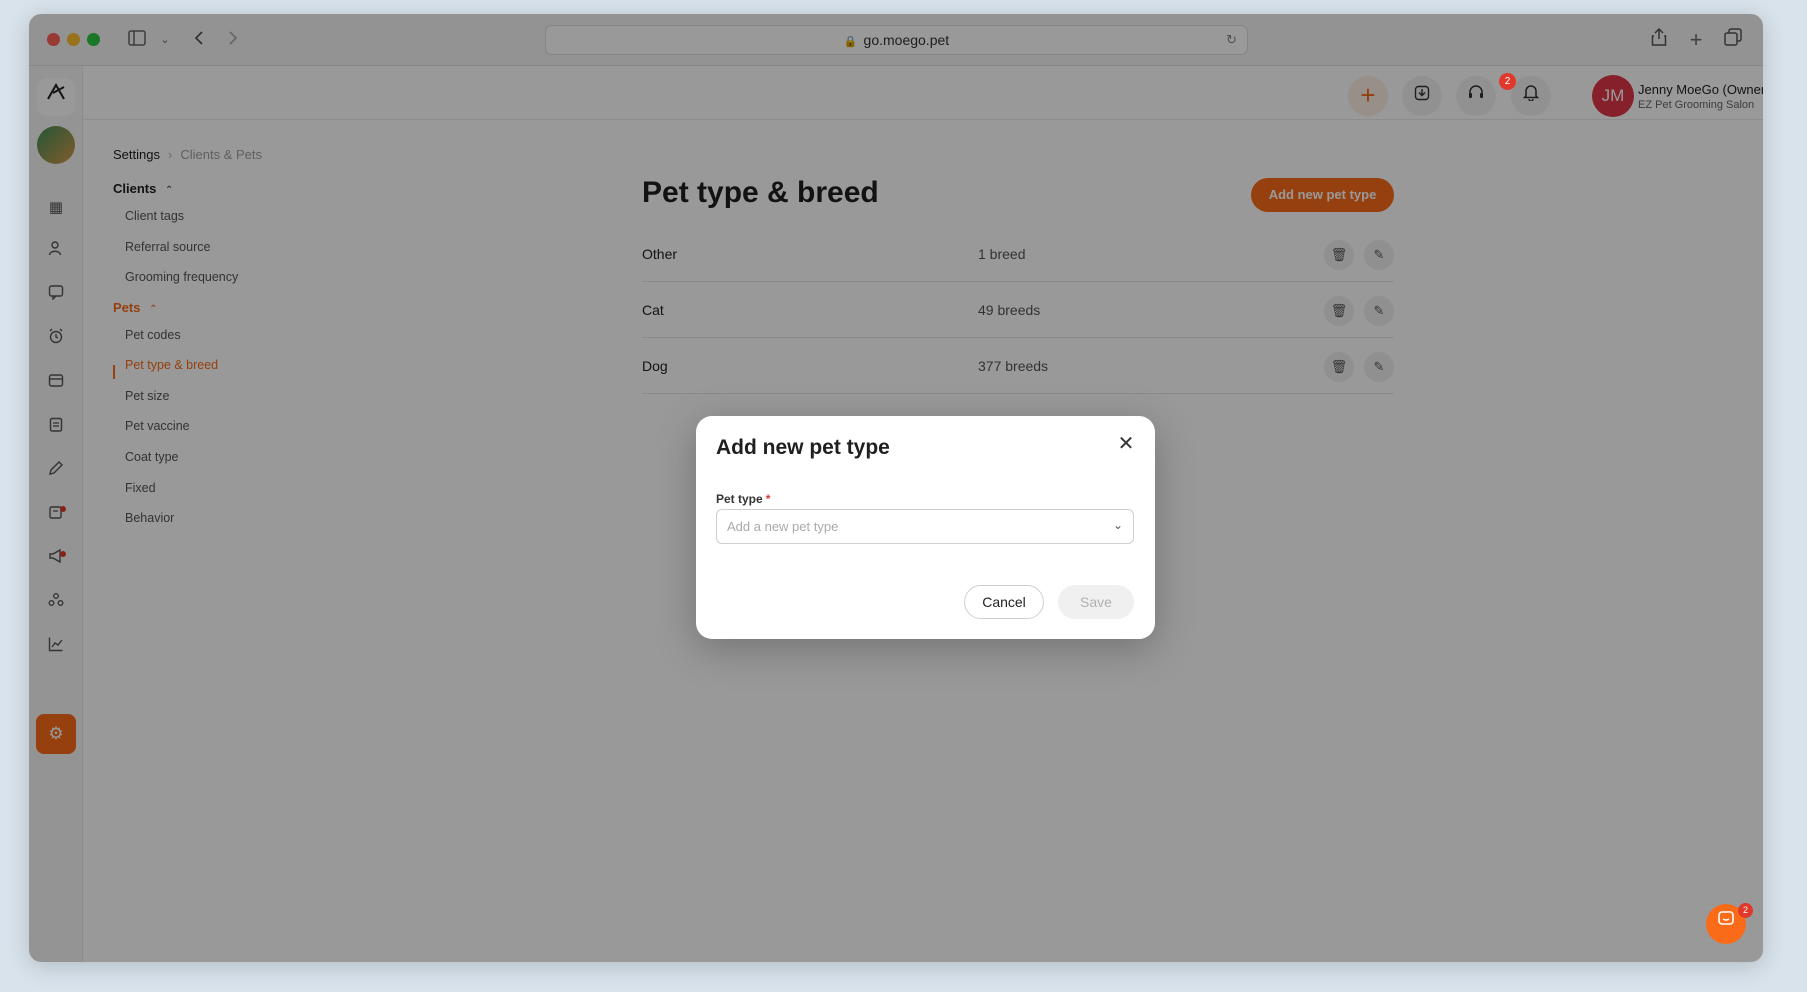 The image size is (1807, 992). I want to click on required-mark: *, so click(768, 499).